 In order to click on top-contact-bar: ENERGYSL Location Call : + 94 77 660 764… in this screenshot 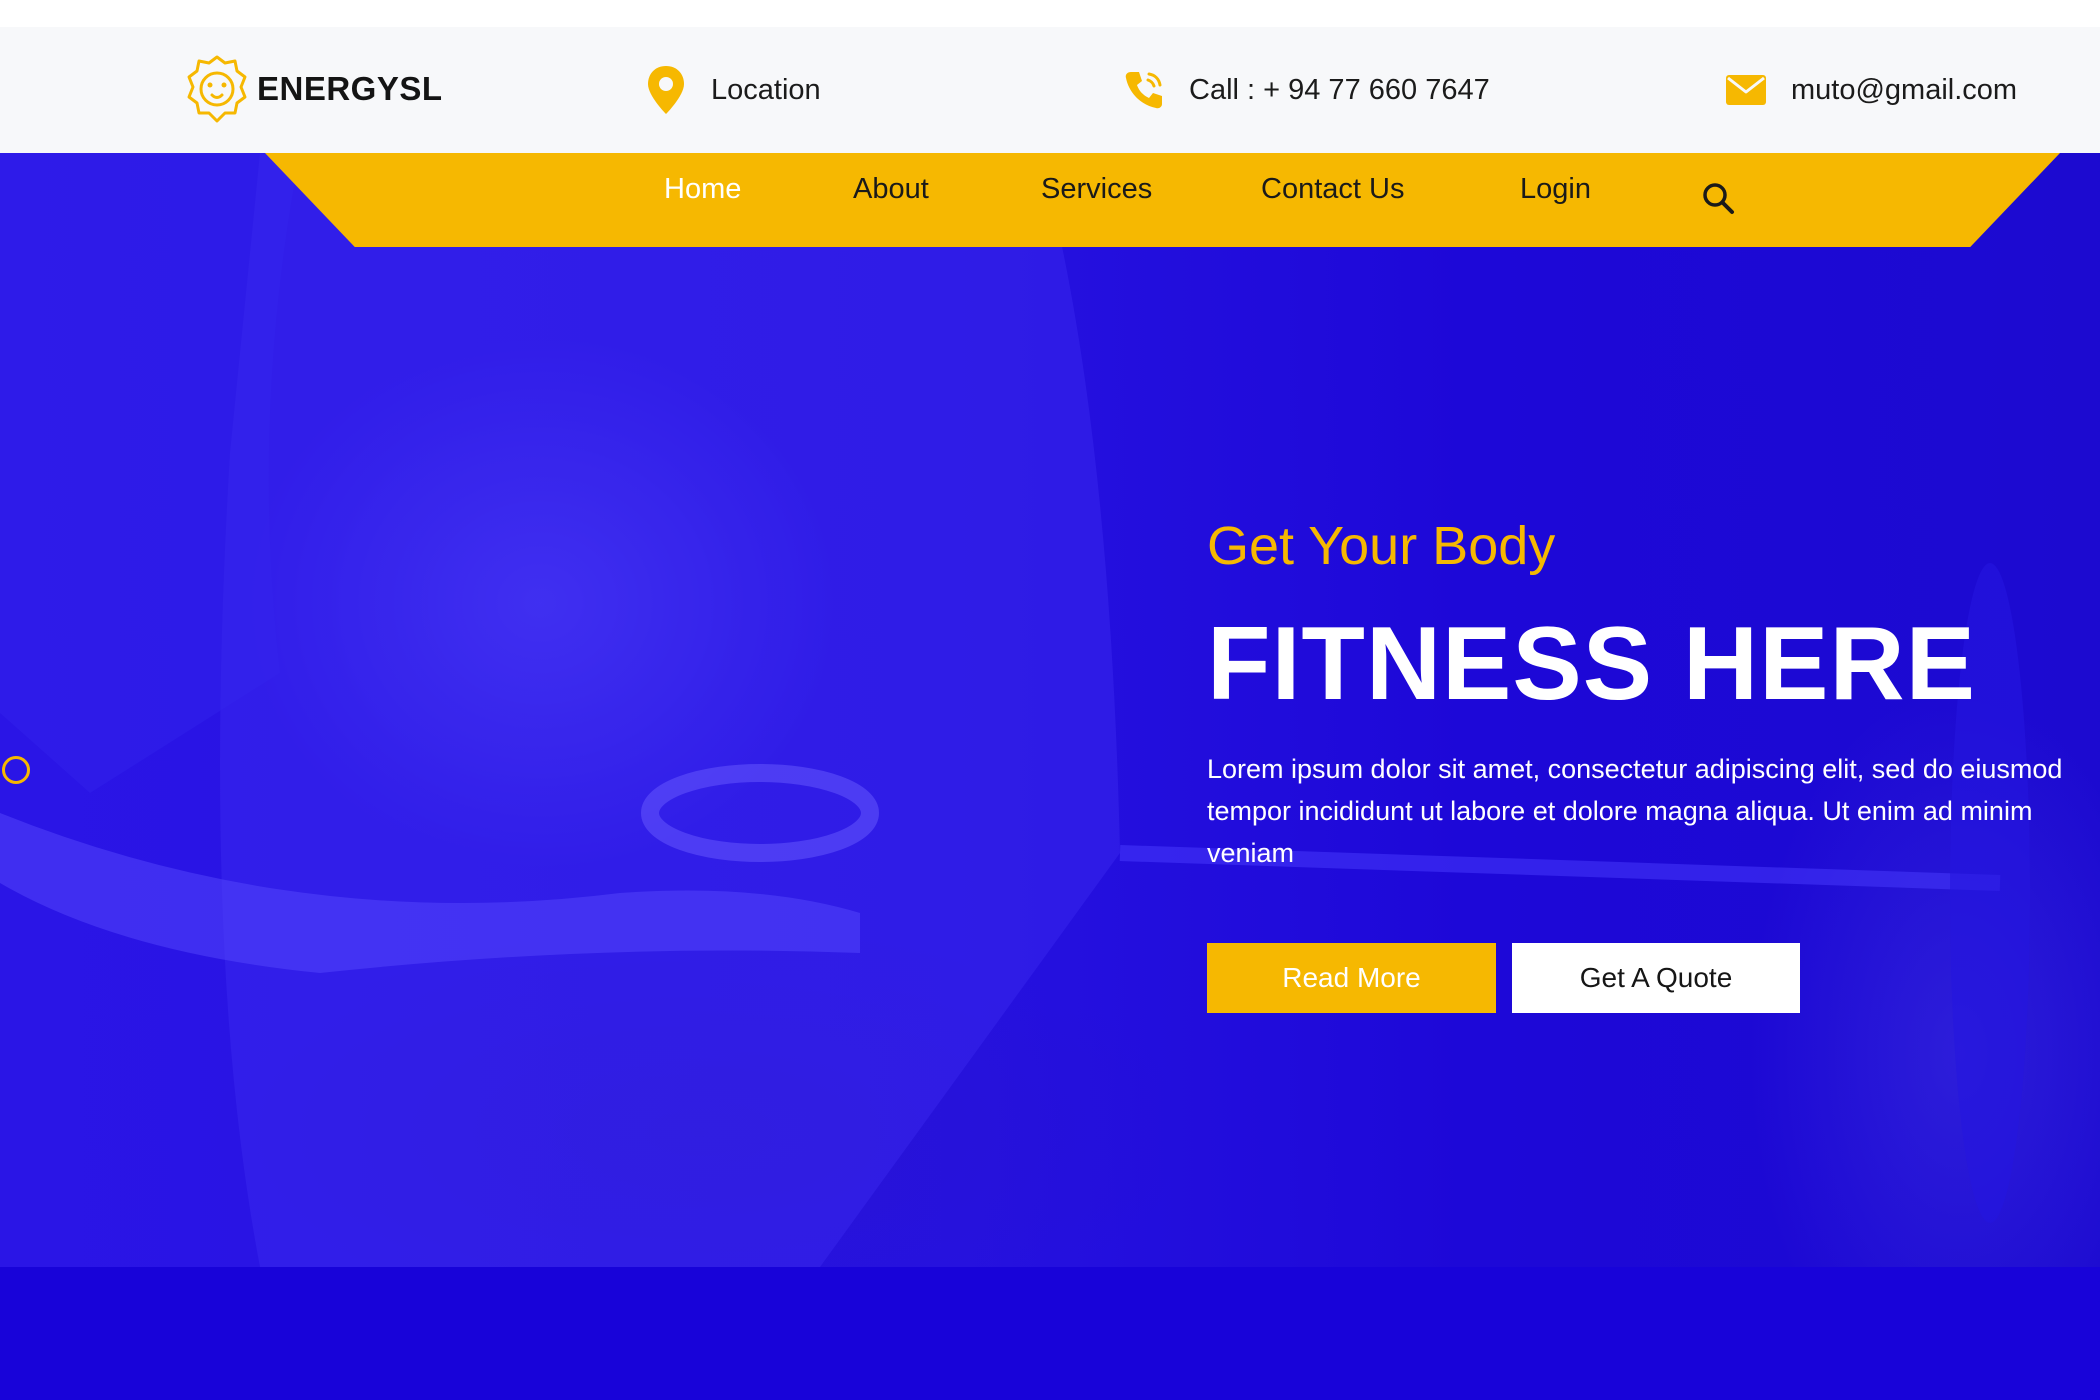, I will do `click(1050, 90)`.